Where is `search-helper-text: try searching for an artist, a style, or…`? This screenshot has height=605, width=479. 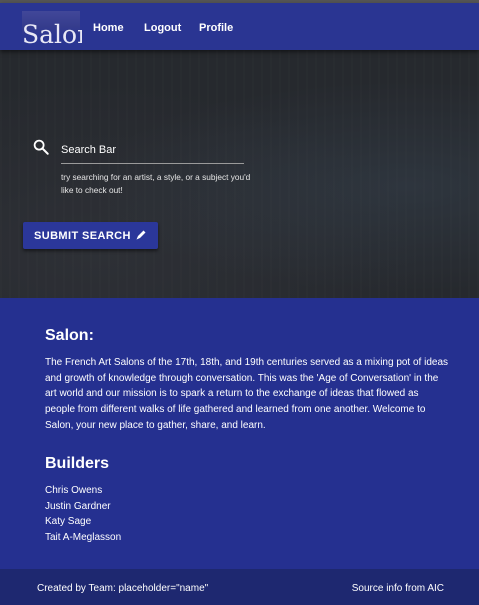 search-helper-text: try searching for an artist, a style, or… is located at coordinates (156, 183).